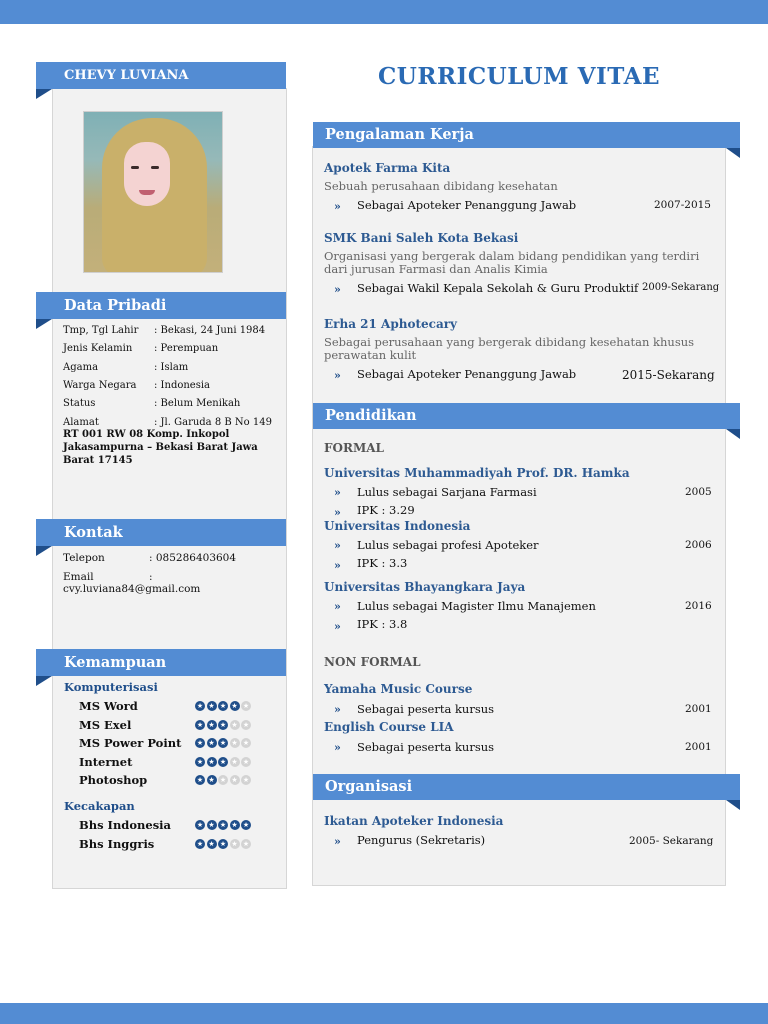  I want to click on page-title: CURRICULUM VITAE, so click(519, 76).